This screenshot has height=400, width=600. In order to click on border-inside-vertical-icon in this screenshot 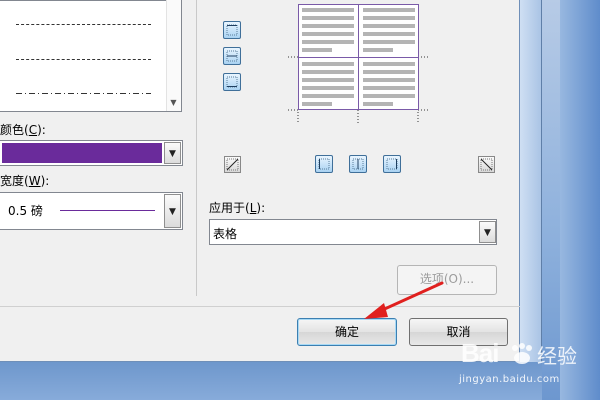, I will do `click(358, 164)`.